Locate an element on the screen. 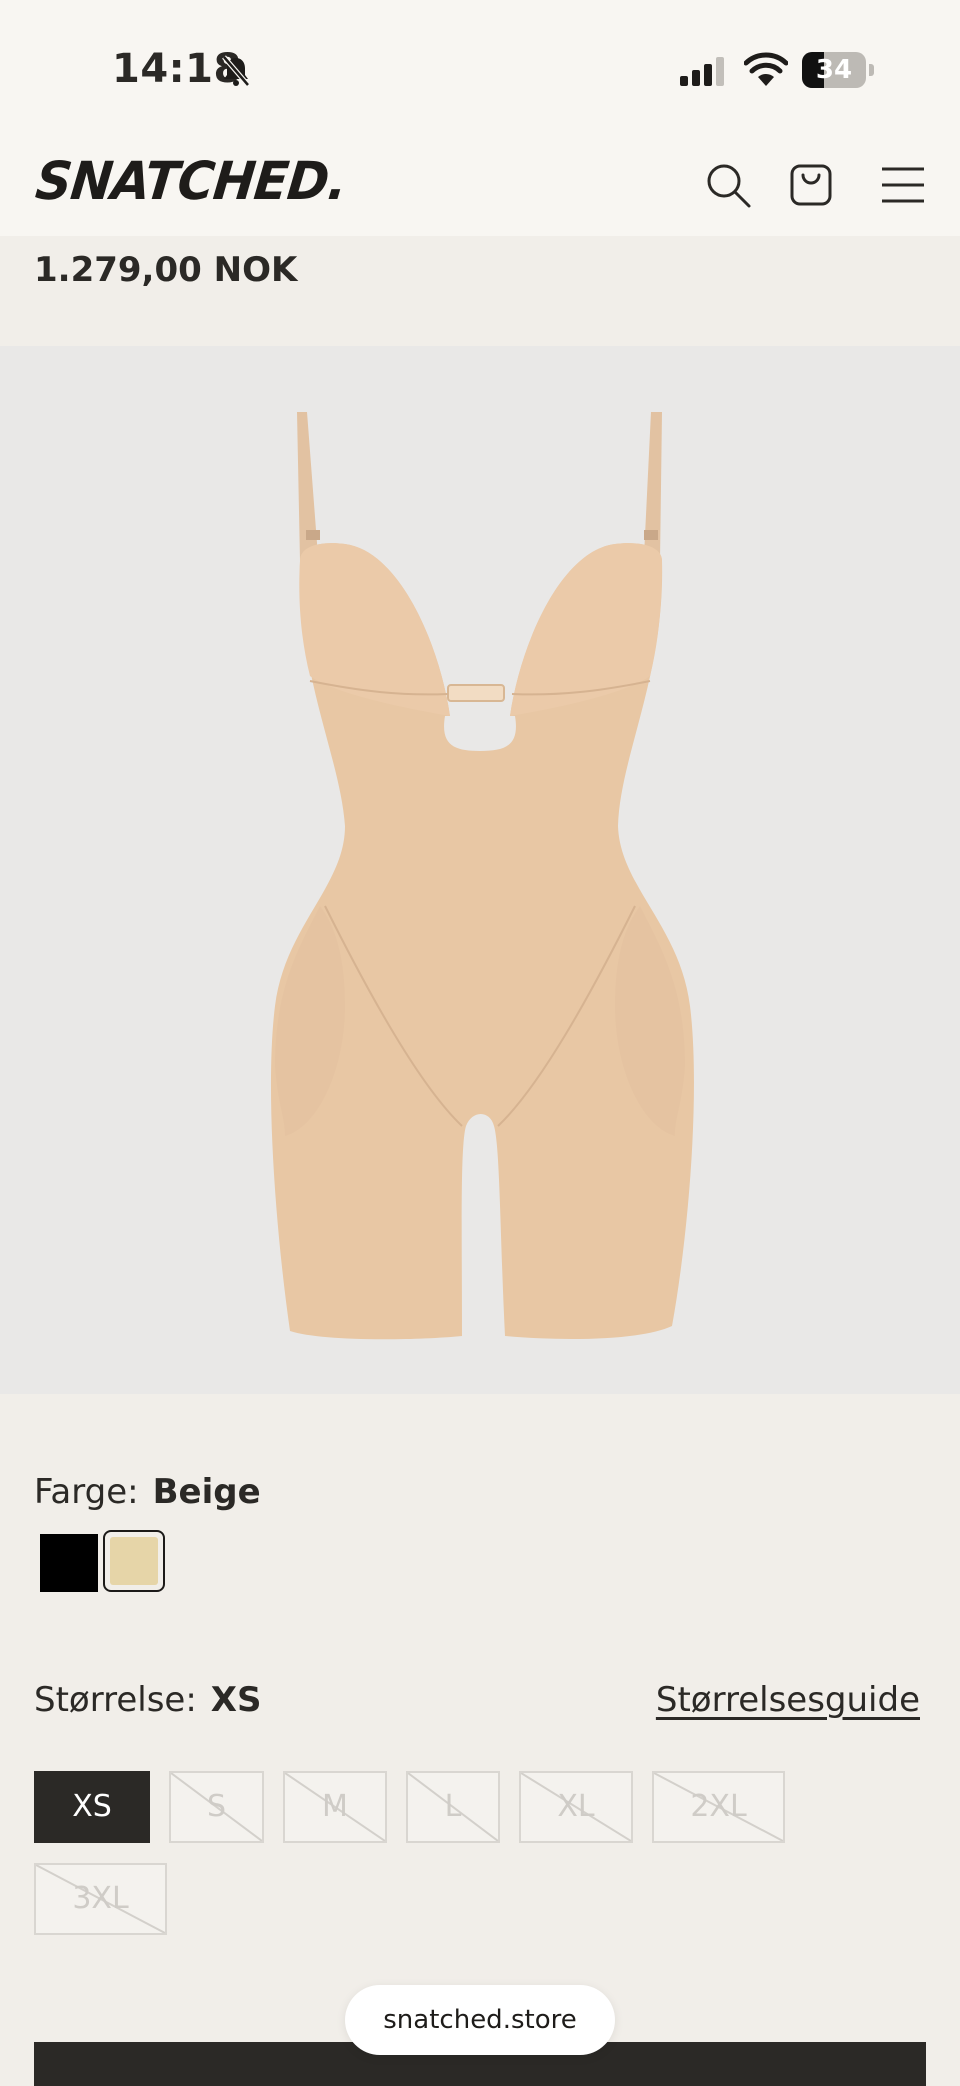 Image resolution: width=960 pixels, height=2086 pixels. swatch-black is located at coordinates (69, 1563).